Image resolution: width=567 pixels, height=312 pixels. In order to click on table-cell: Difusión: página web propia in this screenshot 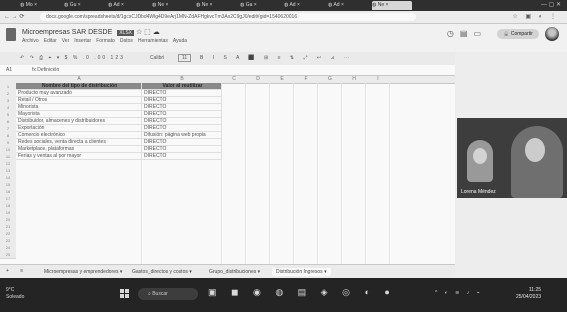, I will do `click(182, 135)`.